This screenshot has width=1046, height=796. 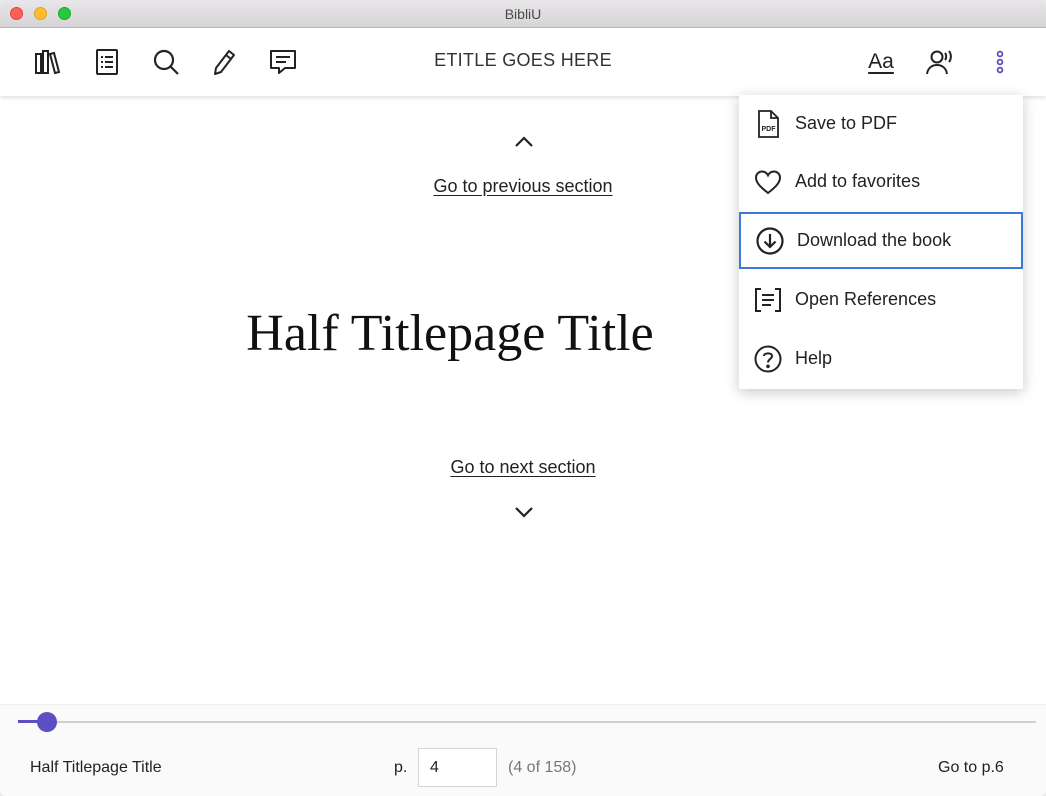 I want to click on chevron-up-icon, so click(x=524, y=142).